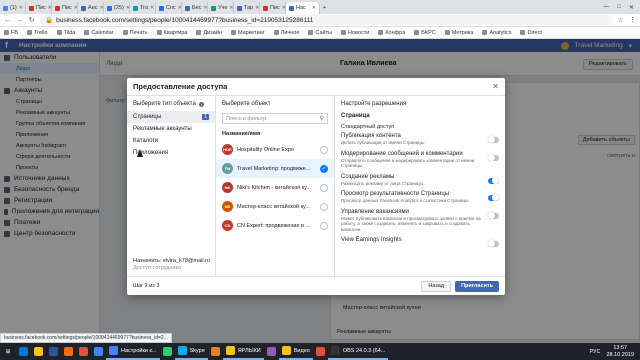 Image resolution: width=640 pixels, height=360 pixels. What do you see at coordinates (371, 240) in the screenshot?
I see `permission-name: View Earnings Insights` at bounding box center [371, 240].